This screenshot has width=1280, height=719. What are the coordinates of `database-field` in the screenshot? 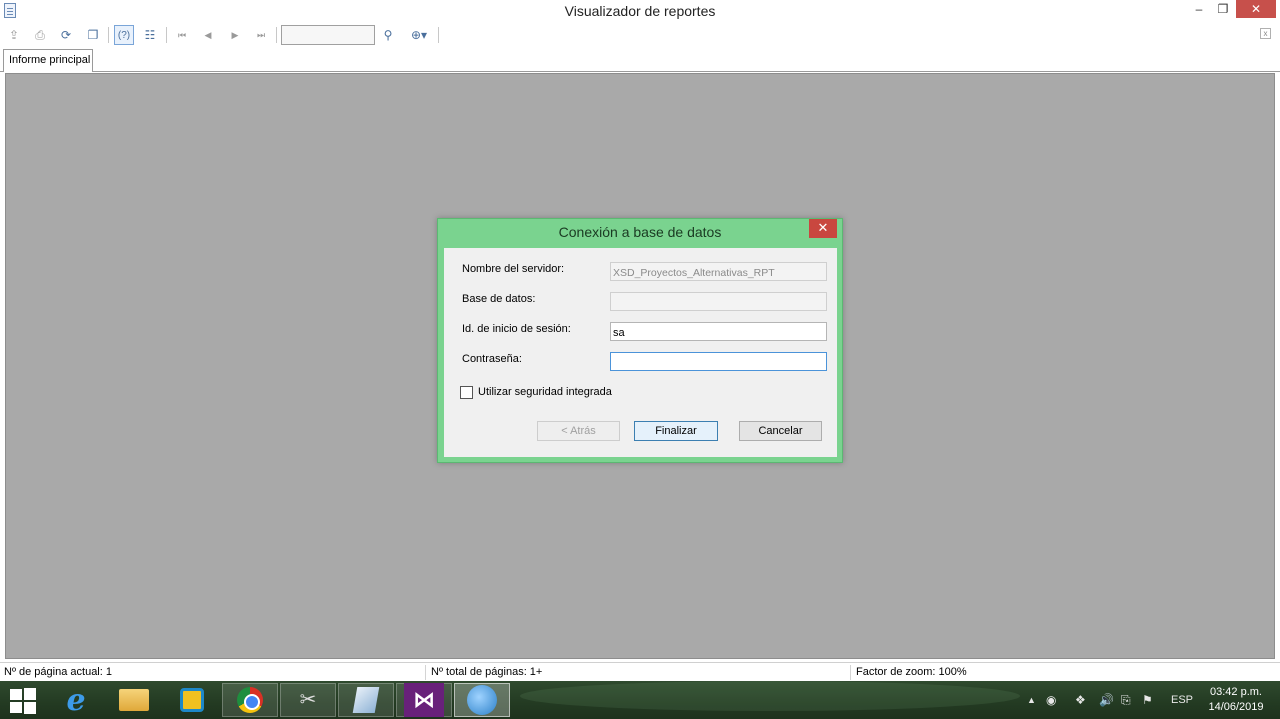 It's located at (718, 301).